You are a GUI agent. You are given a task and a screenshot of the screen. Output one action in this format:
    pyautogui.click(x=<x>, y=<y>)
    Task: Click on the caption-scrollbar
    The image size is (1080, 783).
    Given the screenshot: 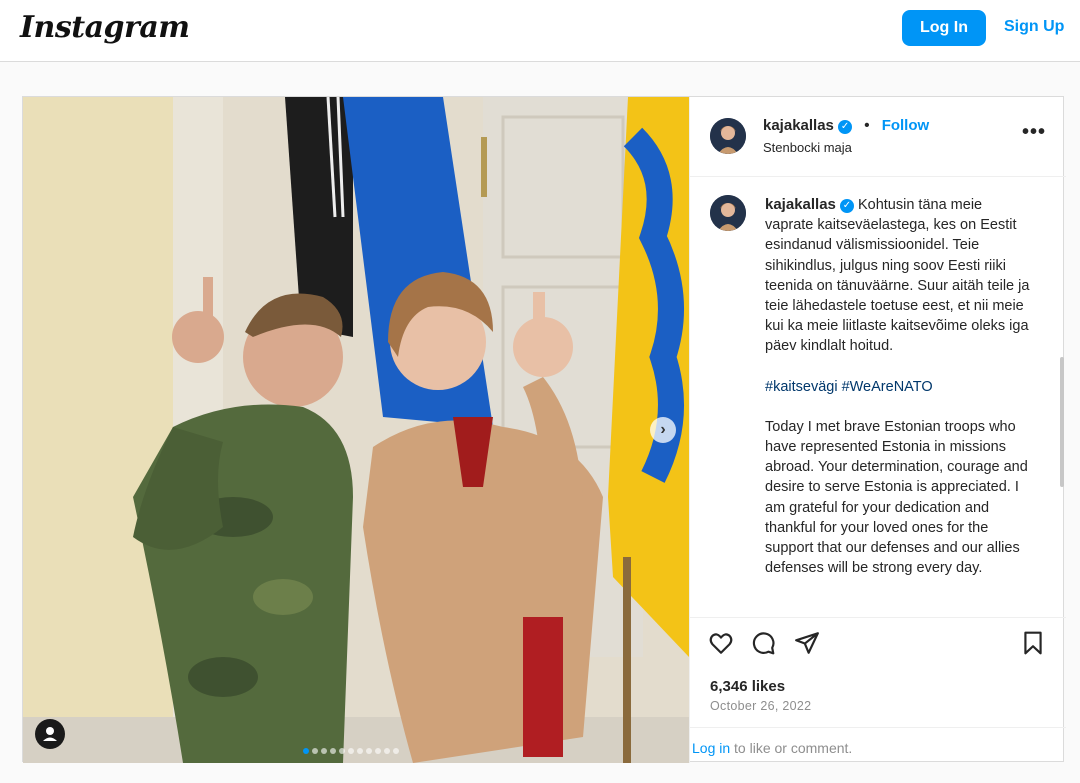 What is the action you would take?
    pyautogui.click(x=1062, y=422)
    